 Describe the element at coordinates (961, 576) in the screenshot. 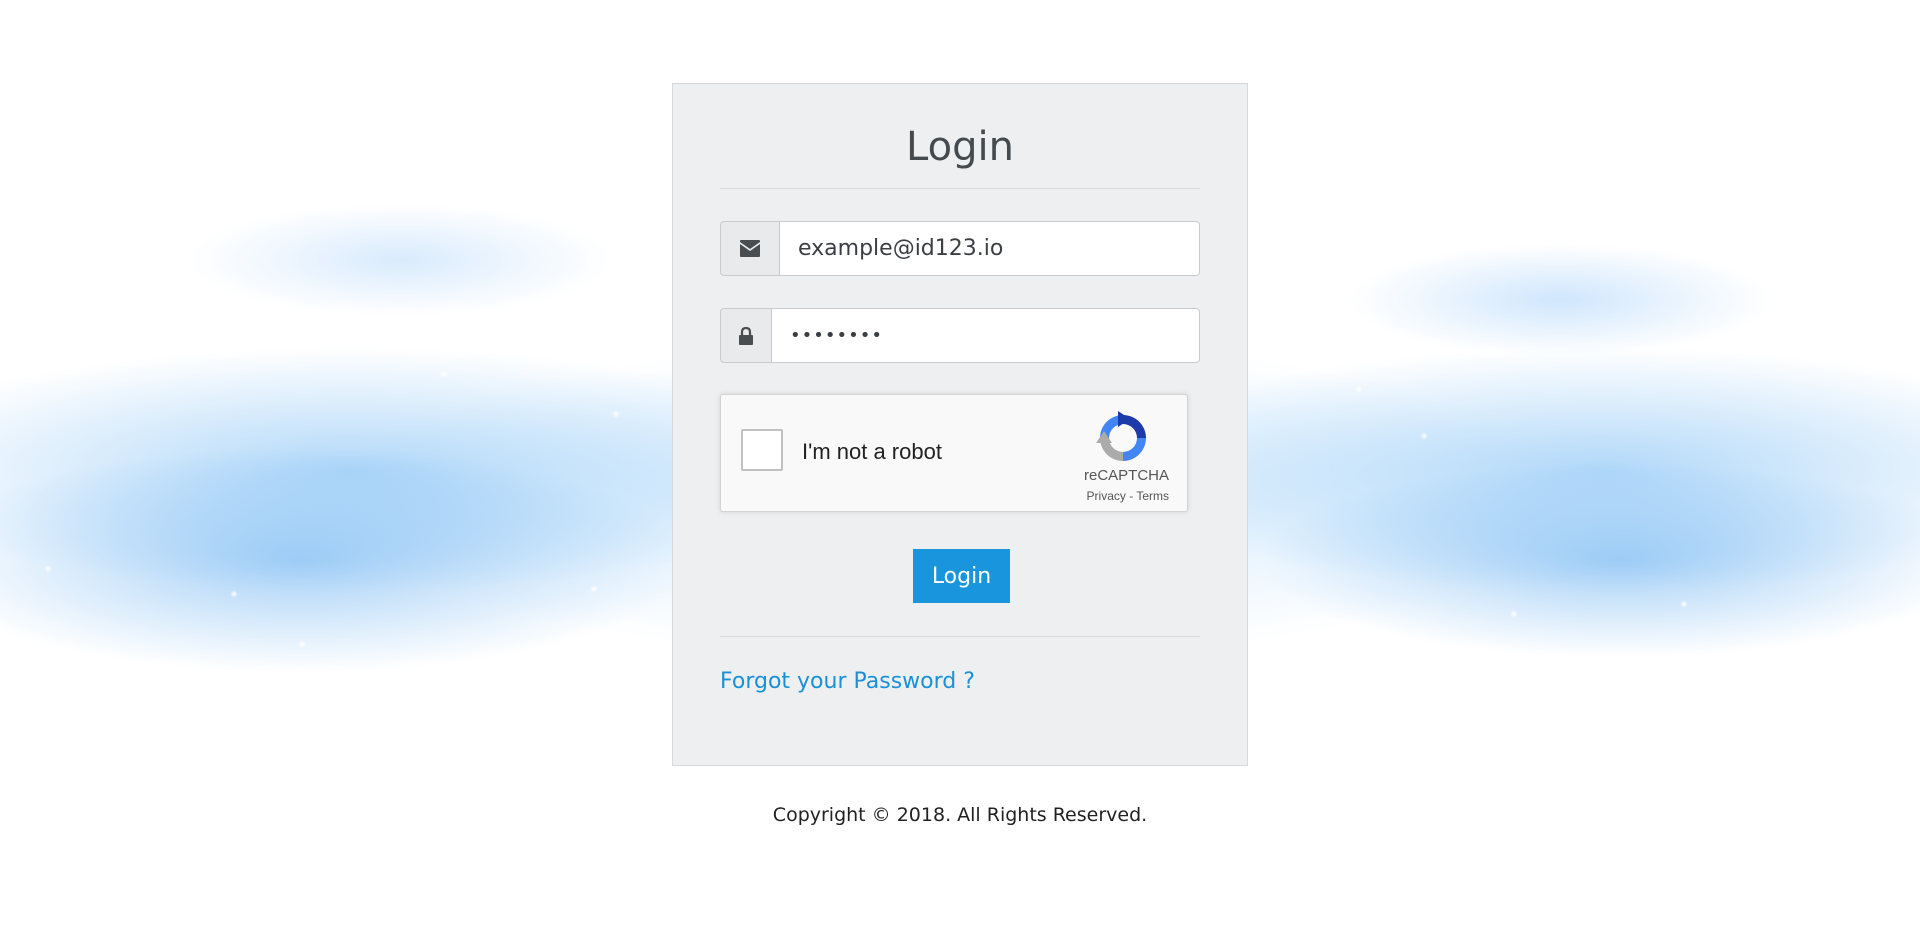

I see `login-button: Login` at that location.